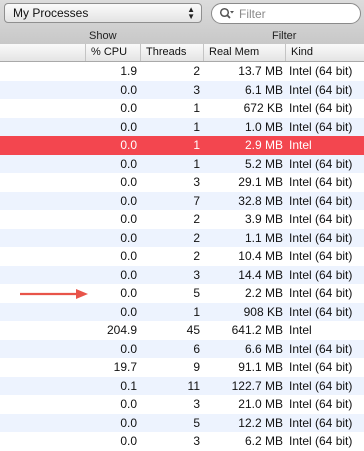 This screenshot has height=451, width=364. What do you see at coordinates (182, 422) in the screenshot?
I see `table-row: 0.0 5 12.2 MB Intel (64 bit)` at bounding box center [182, 422].